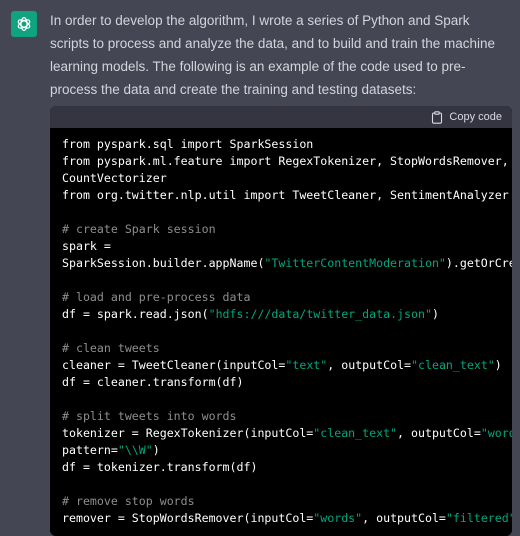 Image resolution: width=520 pixels, height=536 pixels. I want to click on code-line: # split tweets into words, so click(287, 416).